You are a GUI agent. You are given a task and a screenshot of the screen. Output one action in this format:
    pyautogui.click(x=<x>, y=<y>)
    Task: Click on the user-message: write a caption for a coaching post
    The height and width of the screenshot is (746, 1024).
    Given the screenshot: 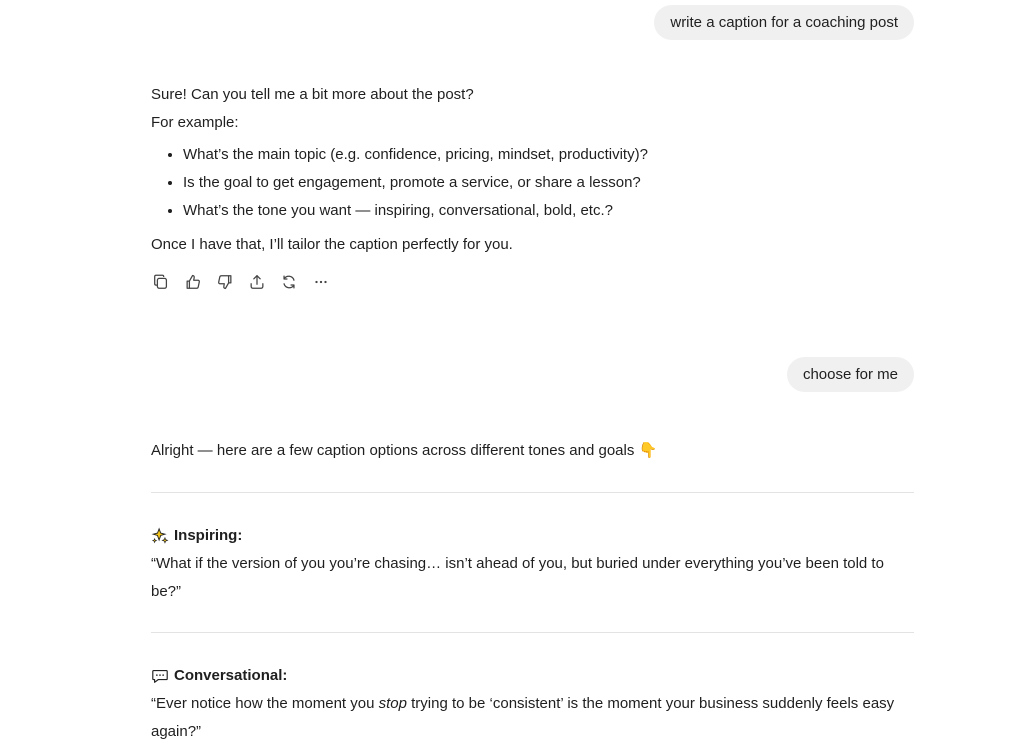 What is the action you would take?
    pyautogui.click(x=784, y=22)
    